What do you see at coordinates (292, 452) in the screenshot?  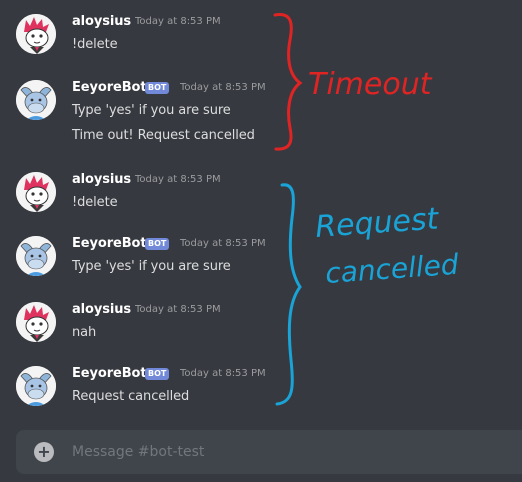 I see `message-input` at bounding box center [292, 452].